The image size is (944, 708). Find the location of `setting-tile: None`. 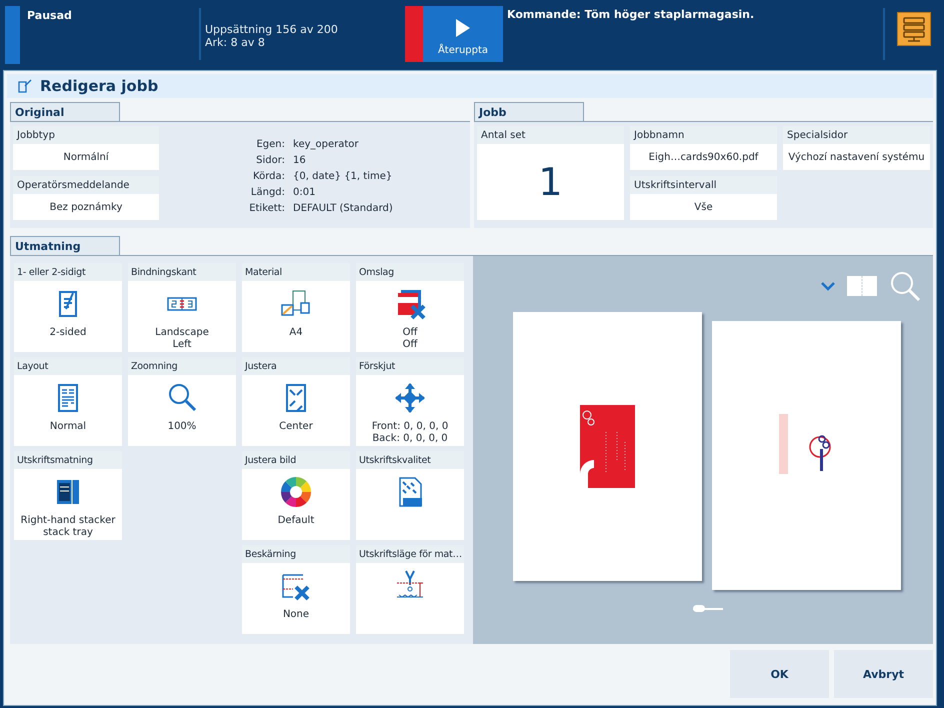

setting-tile: None is located at coordinates (296, 598).